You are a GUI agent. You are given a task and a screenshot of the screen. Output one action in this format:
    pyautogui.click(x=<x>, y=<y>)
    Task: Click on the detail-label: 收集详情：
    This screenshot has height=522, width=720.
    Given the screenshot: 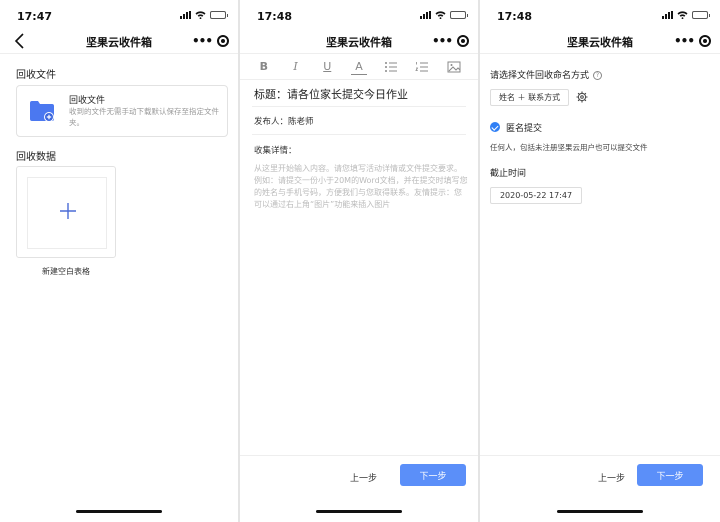 What is the action you would take?
    pyautogui.click(x=275, y=151)
    